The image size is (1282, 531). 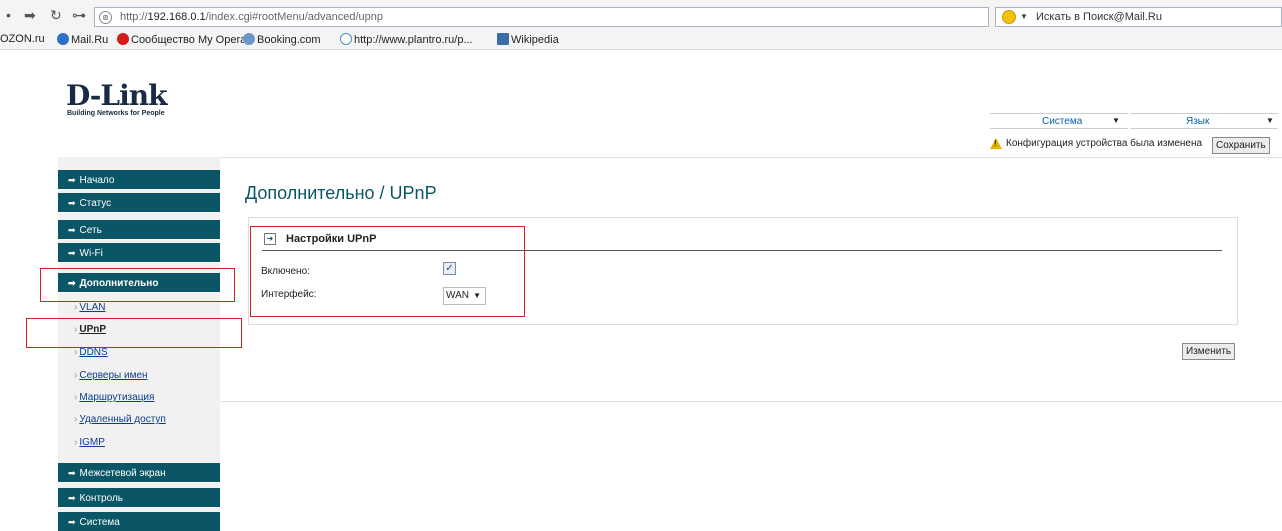 I want to click on wikipedia-icon, so click(x=503, y=39).